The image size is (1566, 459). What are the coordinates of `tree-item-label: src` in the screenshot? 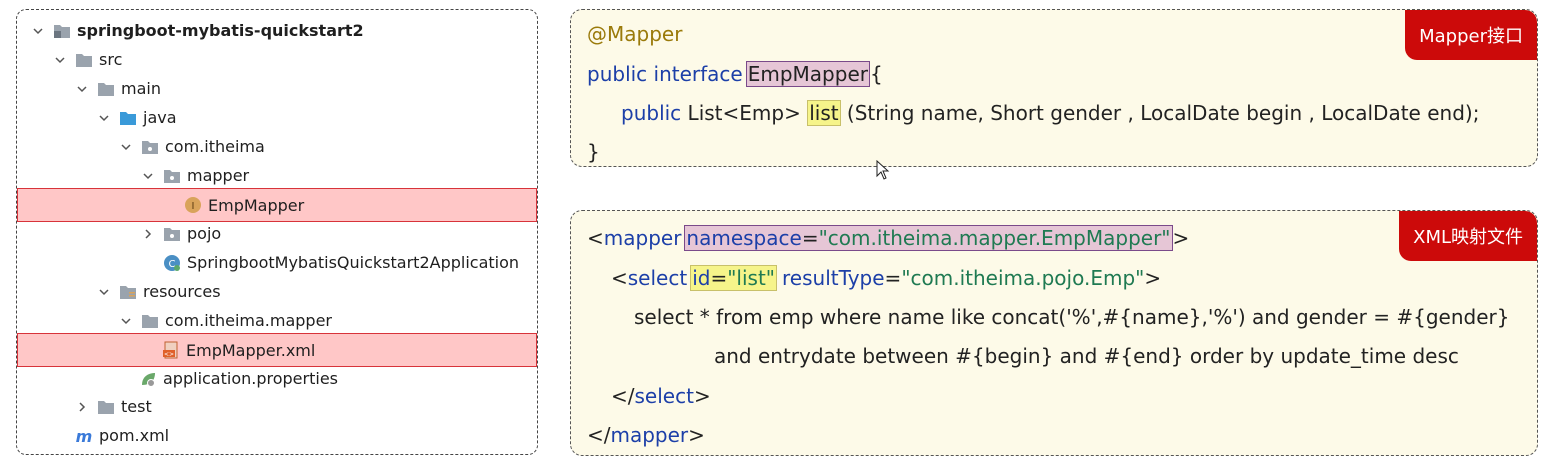 It's located at (111, 59).